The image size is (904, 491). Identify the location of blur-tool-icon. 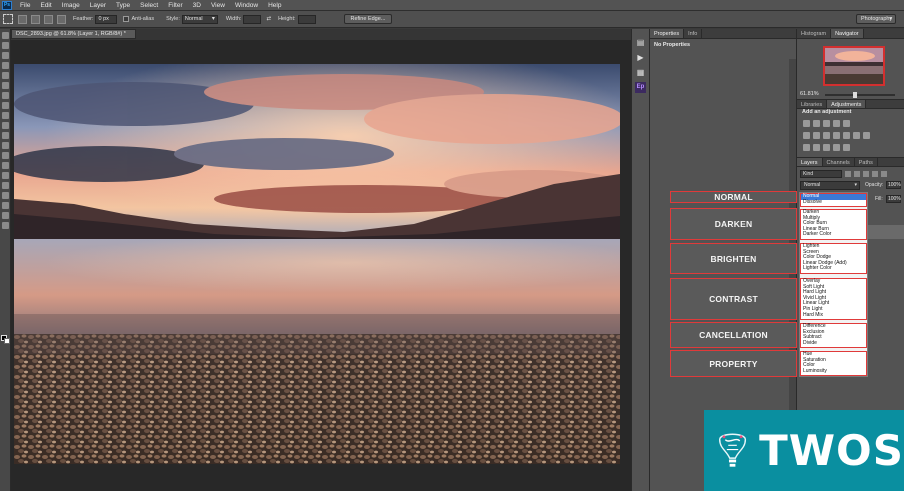
(5, 155).